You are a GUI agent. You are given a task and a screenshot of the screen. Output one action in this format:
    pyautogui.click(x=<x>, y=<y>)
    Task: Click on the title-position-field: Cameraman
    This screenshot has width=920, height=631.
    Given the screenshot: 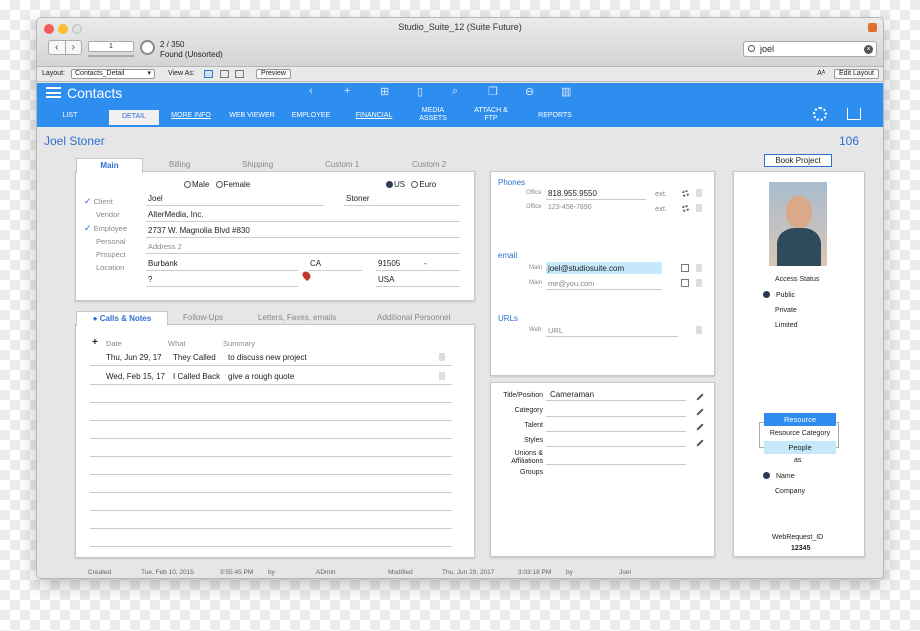 What is the action you would take?
    pyautogui.click(x=572, y=394)
    